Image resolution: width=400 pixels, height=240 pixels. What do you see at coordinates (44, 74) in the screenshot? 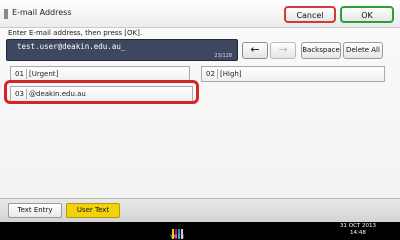
I see `item-text: [Urgent]` at bounding box center [44, 74].